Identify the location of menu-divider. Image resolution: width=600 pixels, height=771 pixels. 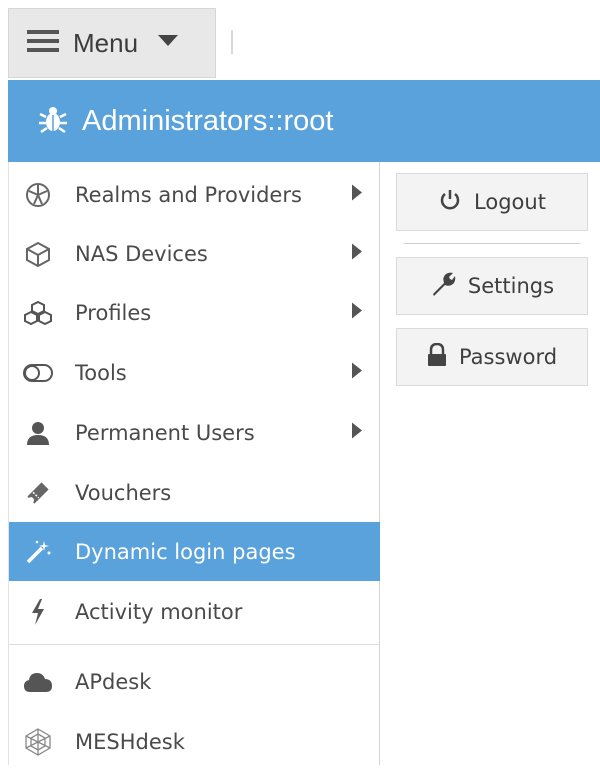
(194, 644).